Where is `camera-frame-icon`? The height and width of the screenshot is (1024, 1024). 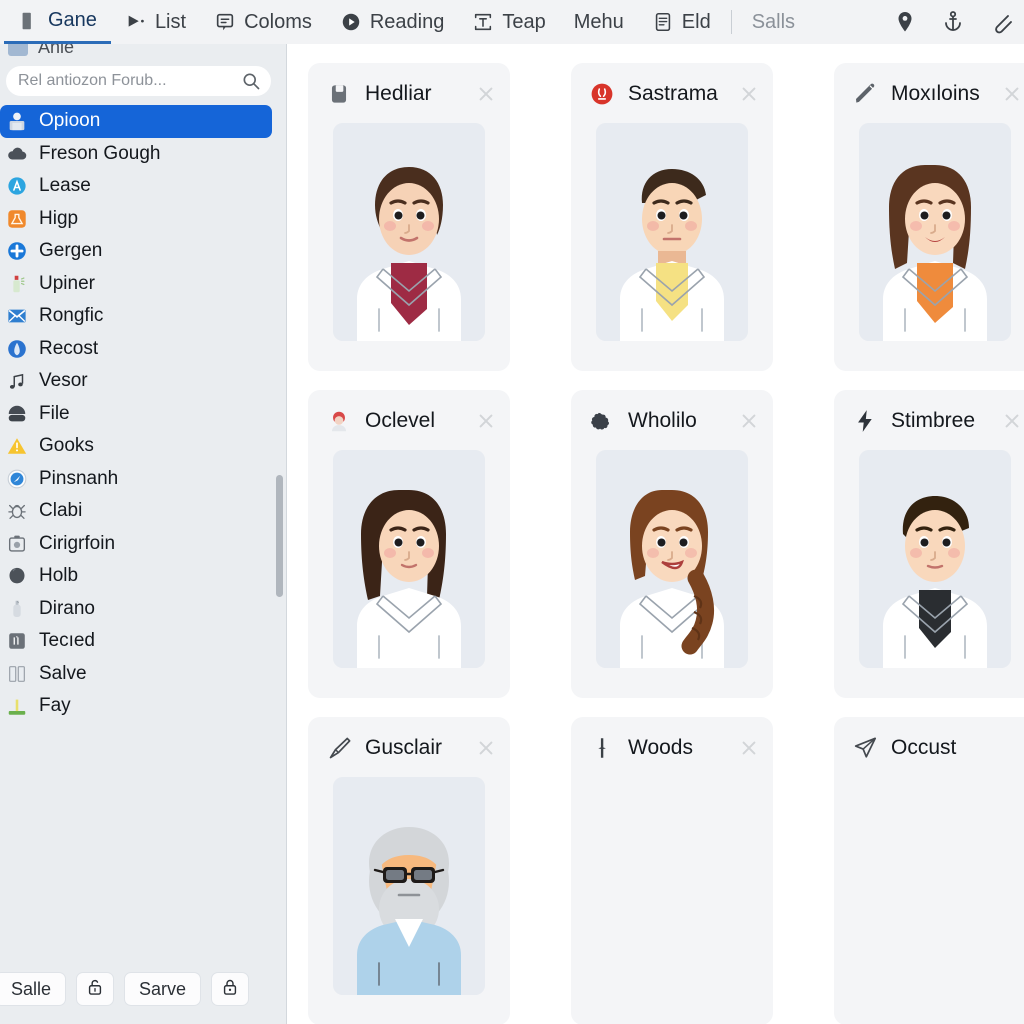
camera-frame-icon is located at coordinates (16, 543).